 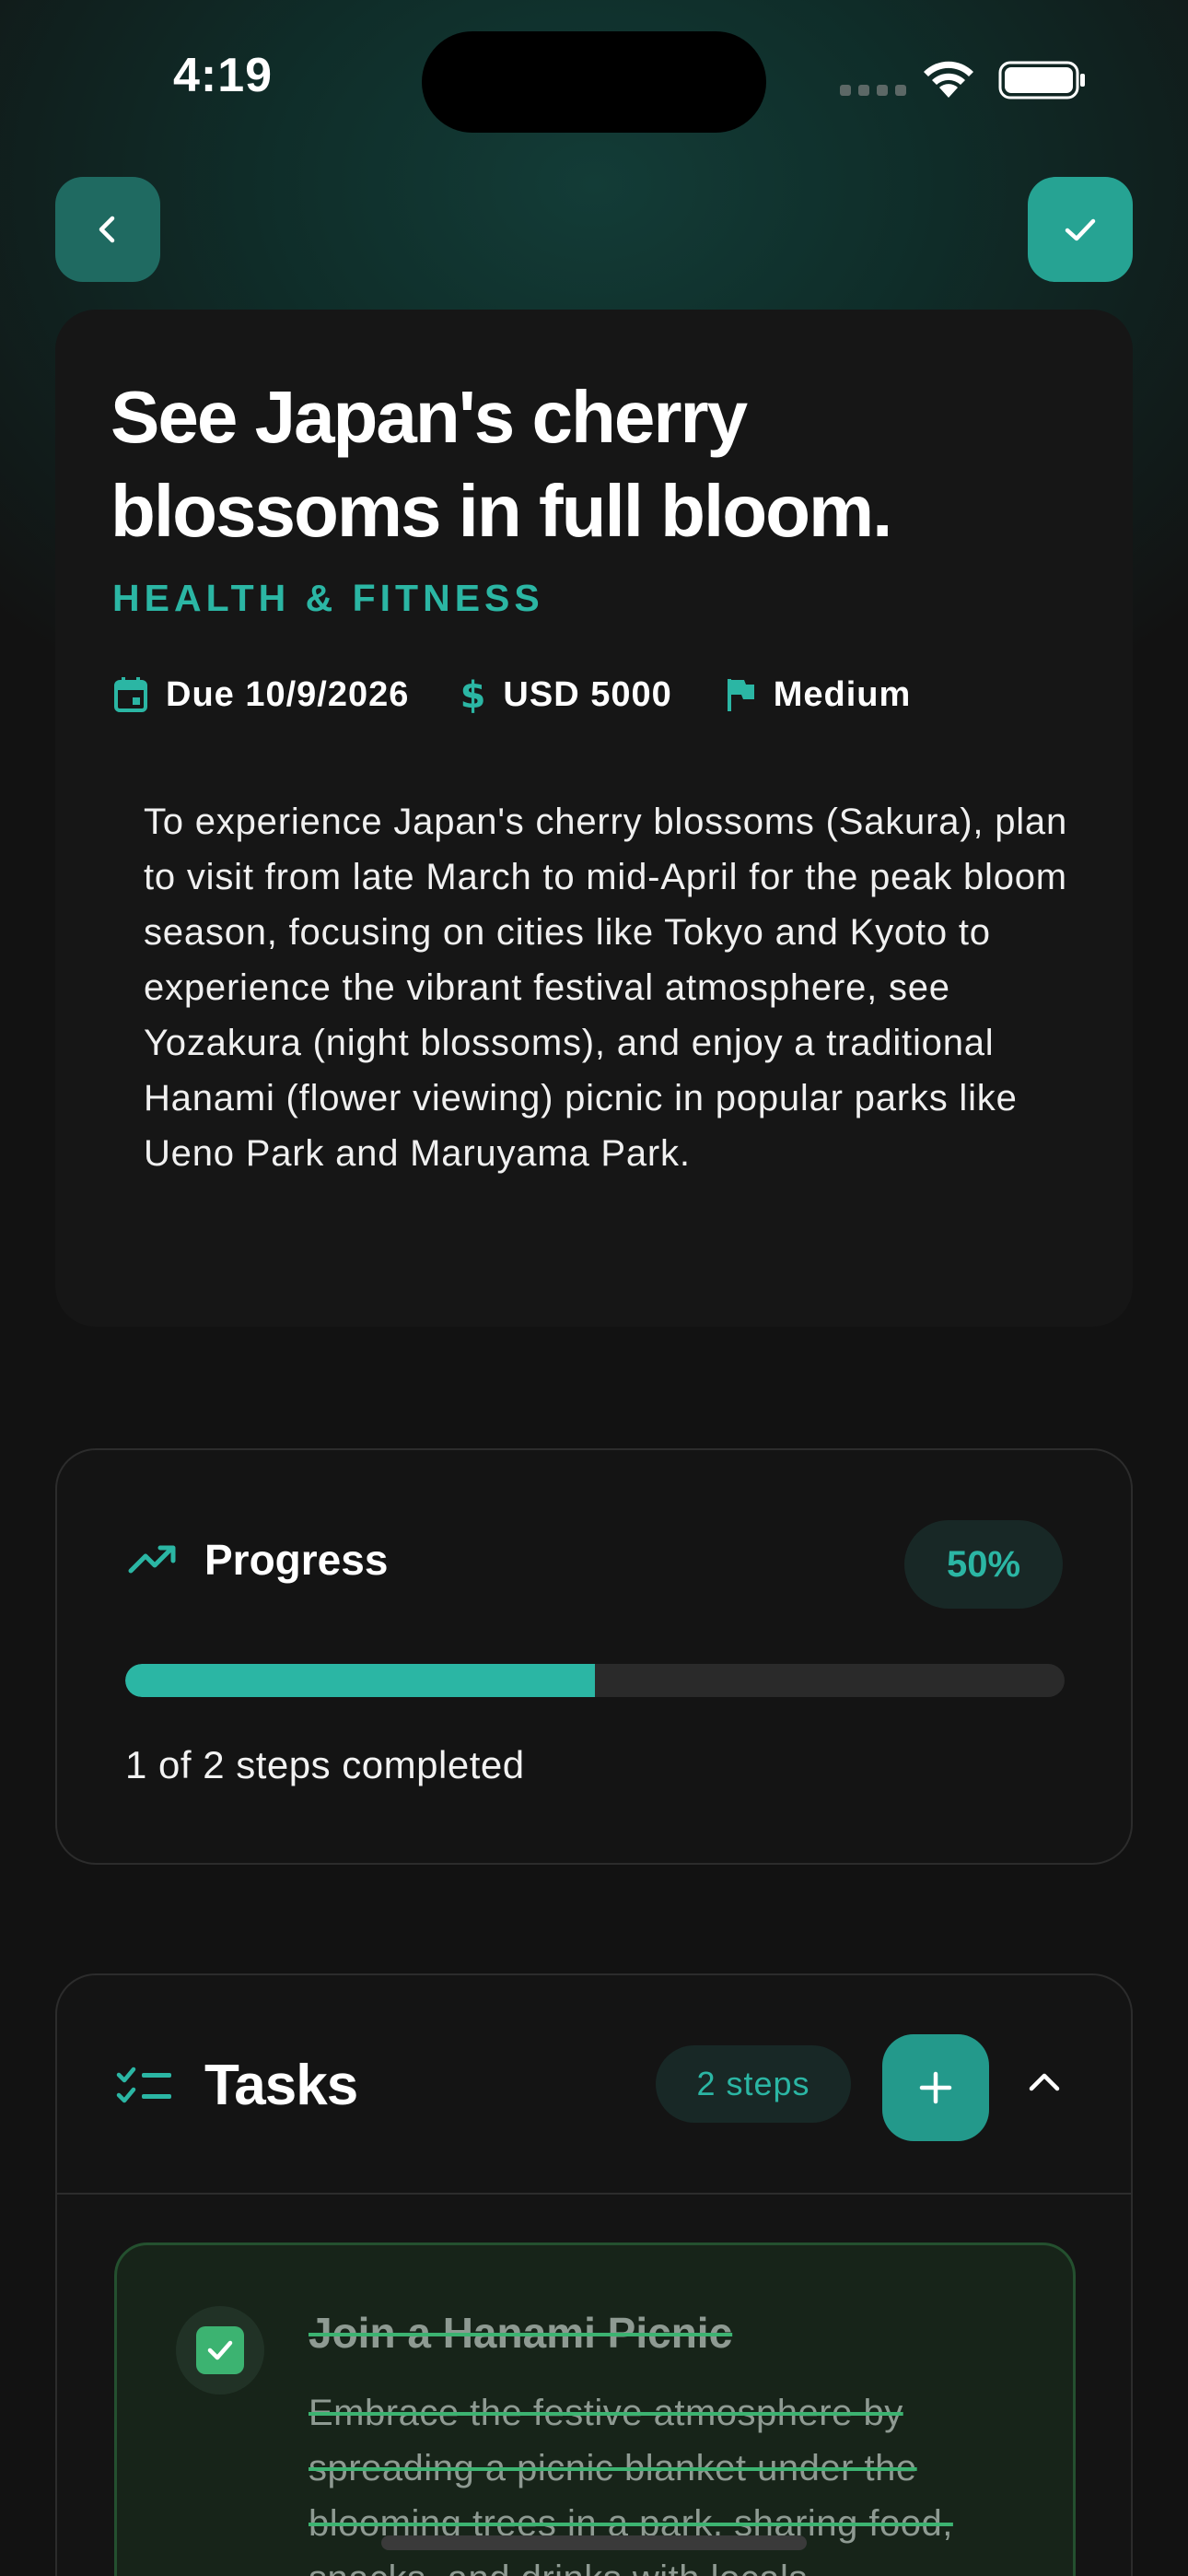 I want to click on check-icon, so click(x=1080, y=229).